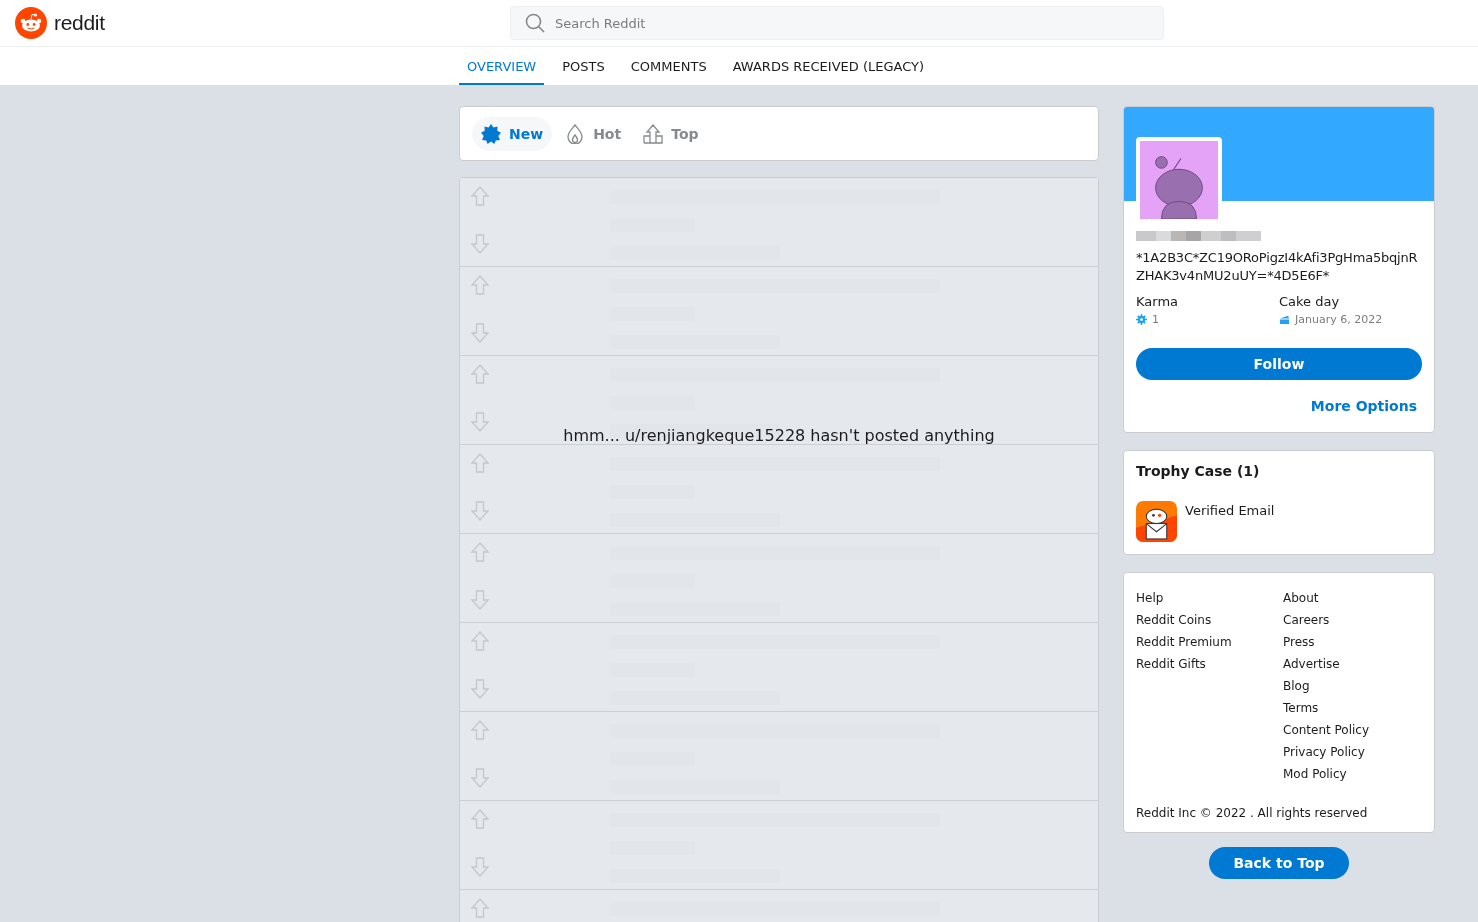 This screenshot has height=922, width=1478. I want to click on trophy-name: Verified Email, so click(1230, 510).